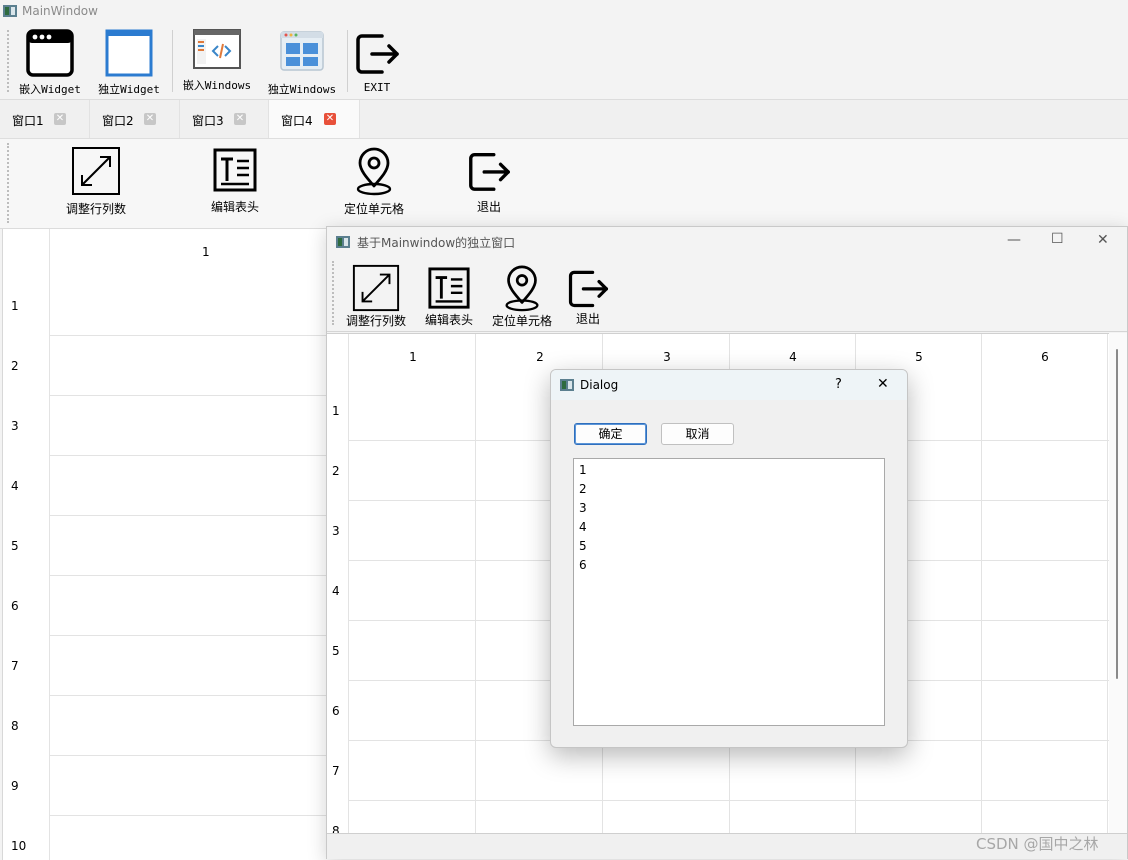 The height and width of the screenshot is (860, 1128). What do you see at coordinates (1037, 844) in the screenshot?
I see `watermark: CSDN @国中之林` at bounding box center [1037, 844].